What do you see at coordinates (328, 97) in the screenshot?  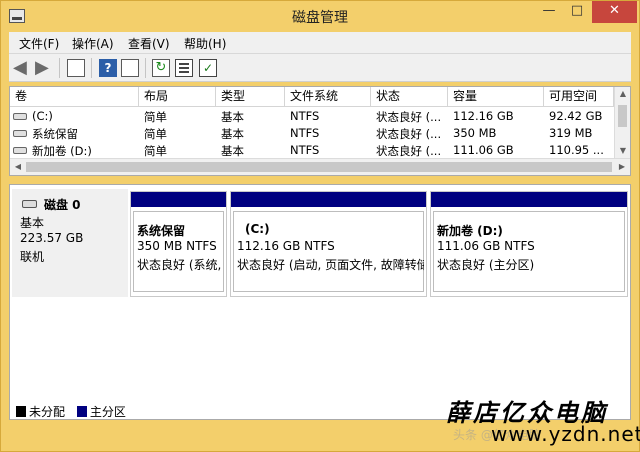 I see `column-header-filesystem: 文件系统` at bounding box center [328, 97].